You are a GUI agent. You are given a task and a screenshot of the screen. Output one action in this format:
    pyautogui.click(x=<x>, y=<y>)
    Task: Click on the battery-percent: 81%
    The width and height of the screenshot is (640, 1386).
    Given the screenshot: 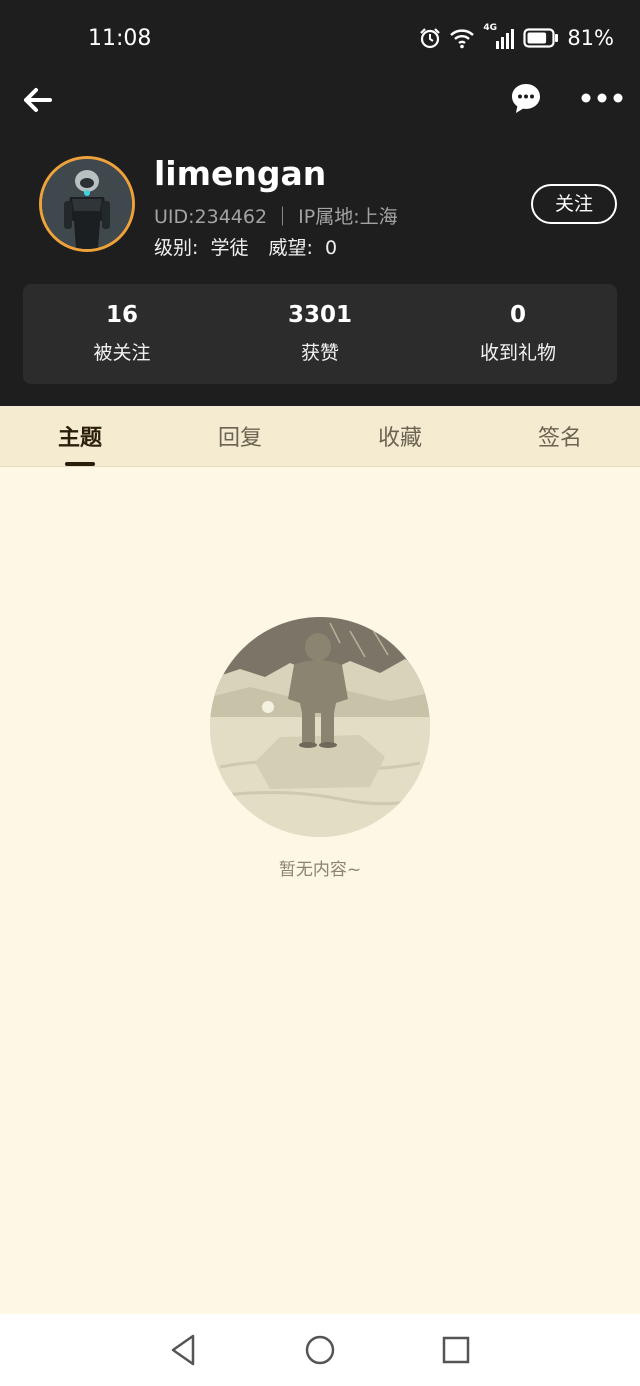 What is the action you would take?
    pyautogui.click(x=590, y=38)
    